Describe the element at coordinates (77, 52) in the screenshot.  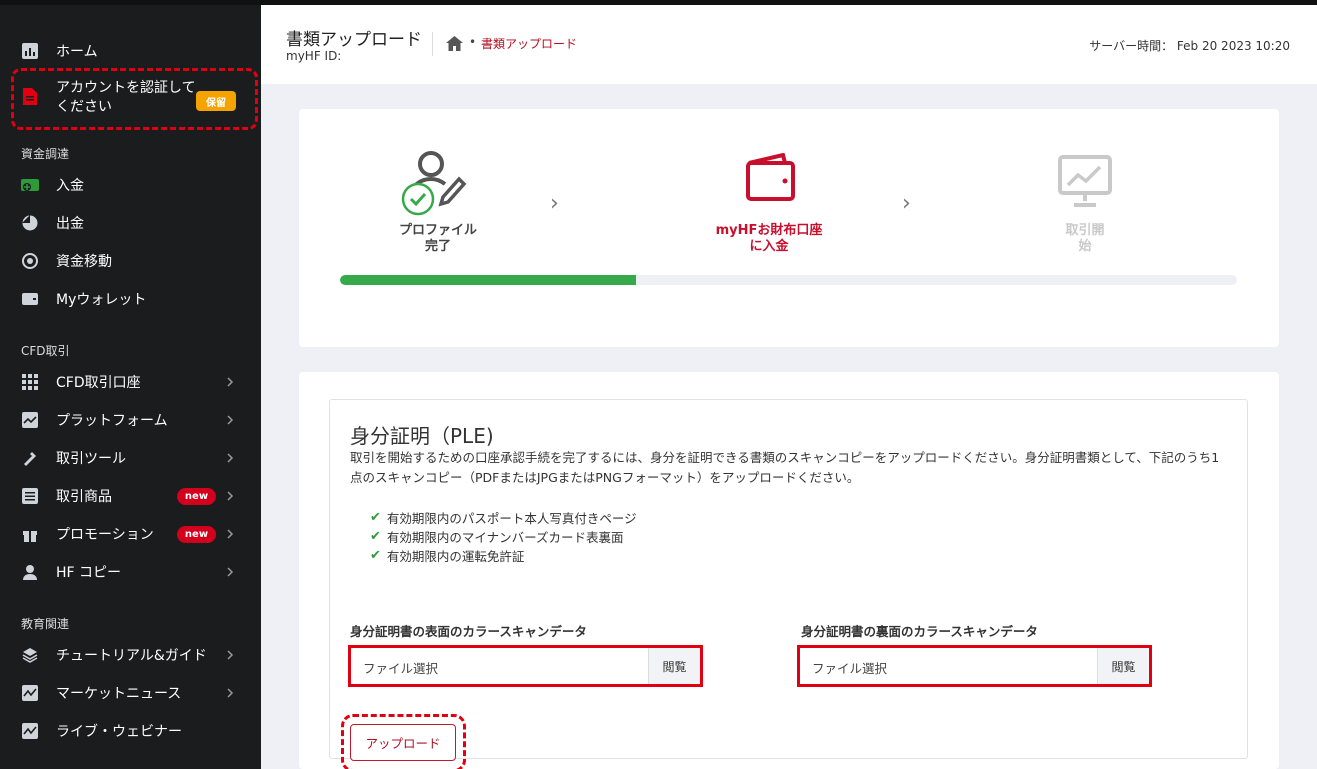
I see `sidebar-item-label: ホーム` at that location.